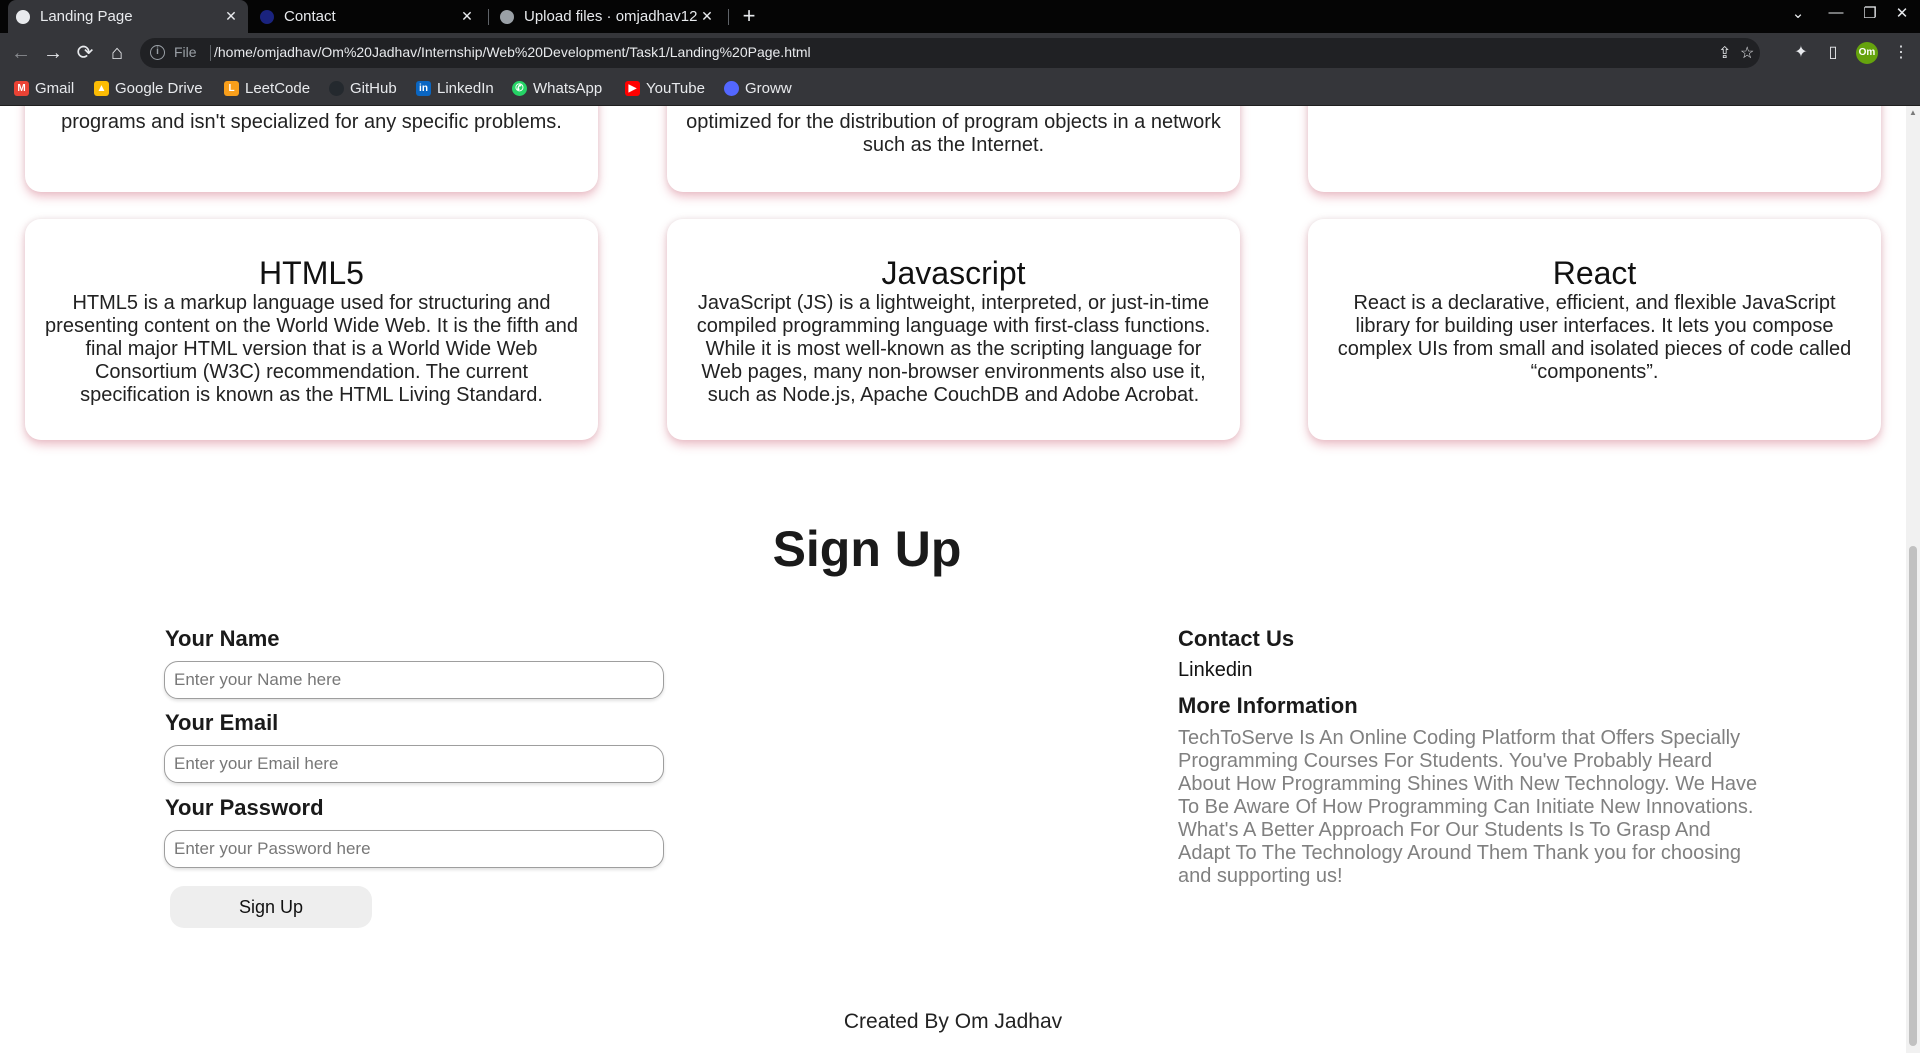 This screenshot has width=1920, height=1053. I want to click on restore-icon: ❐, so click(1870, 13).